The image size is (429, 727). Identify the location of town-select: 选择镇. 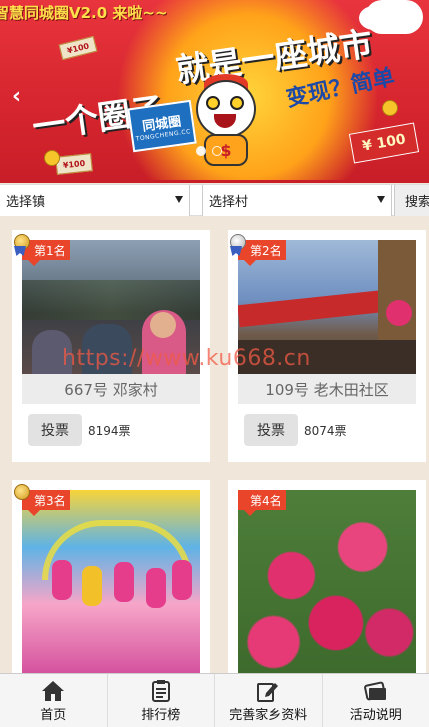
(95, 200).